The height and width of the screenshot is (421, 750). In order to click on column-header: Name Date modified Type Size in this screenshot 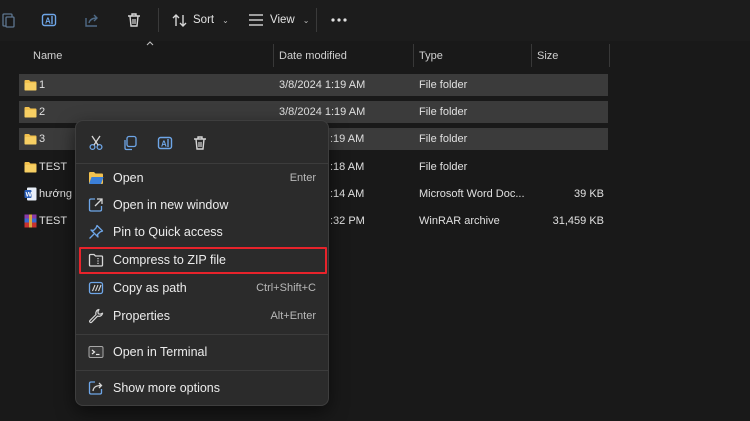, I will do `click(375, 56)`.